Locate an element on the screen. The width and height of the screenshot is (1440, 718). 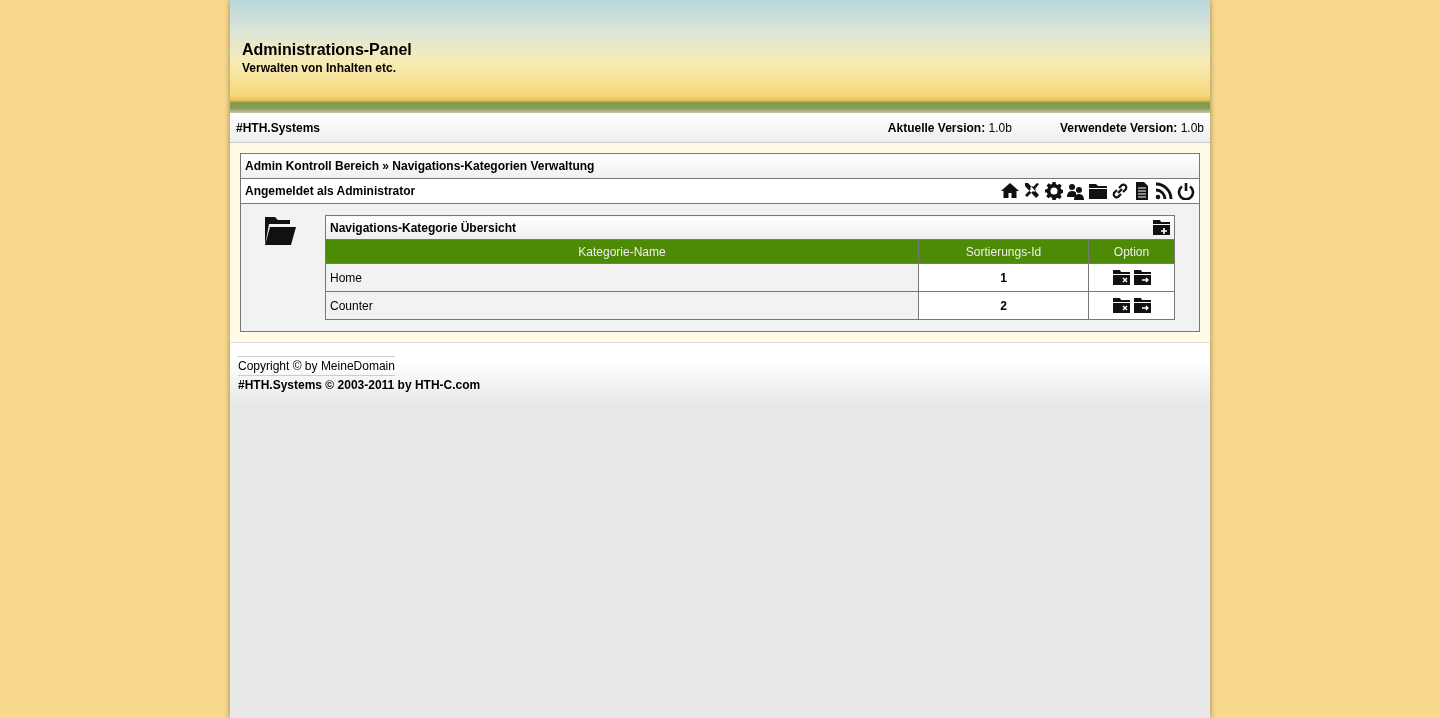
page-title: Administrations-Panel is located at coordinates (327, 50).